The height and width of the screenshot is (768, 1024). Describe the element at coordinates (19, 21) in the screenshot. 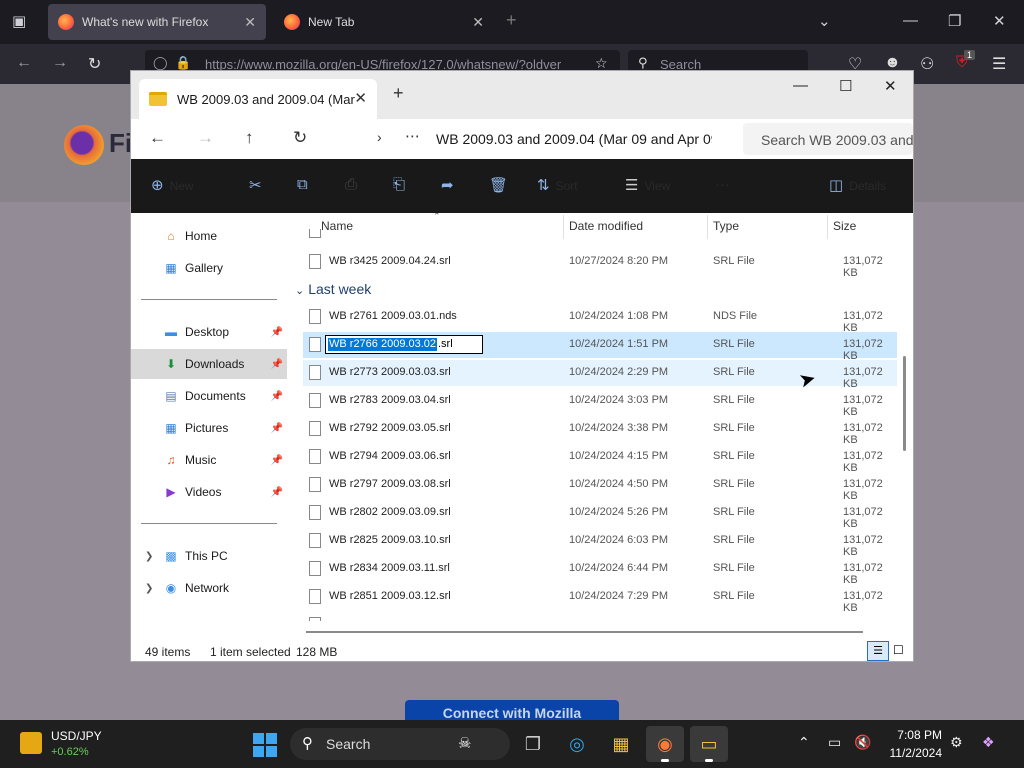

I see `firefox-view-icon: ▣` at that location.